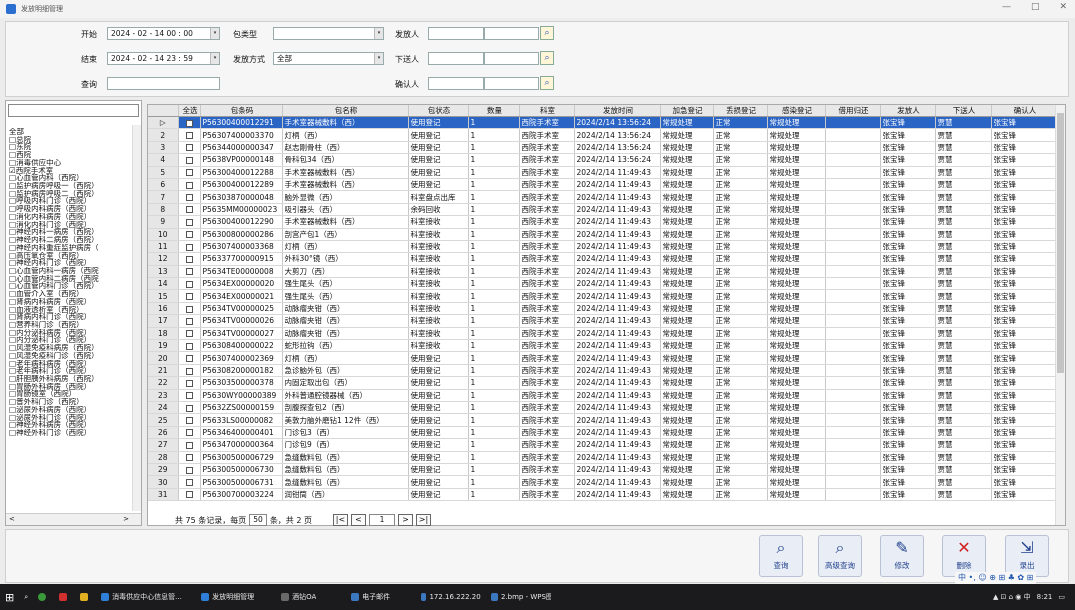  I want to click on tree-item: □心血管内科门诊（西院）, so click(70, 286).